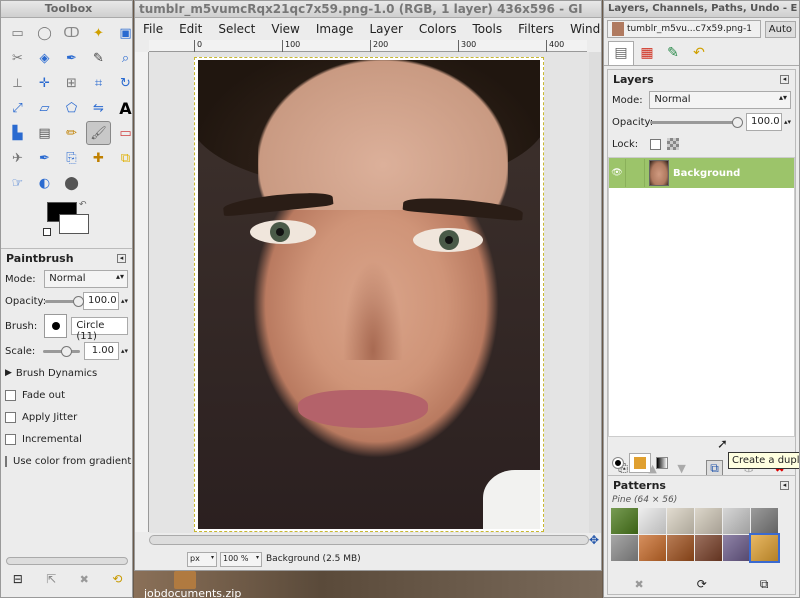  What do you see at coordinates (369, 540) in the screenshot?
I see `horizontal-scrollbar` at bounding box center [369, 540].